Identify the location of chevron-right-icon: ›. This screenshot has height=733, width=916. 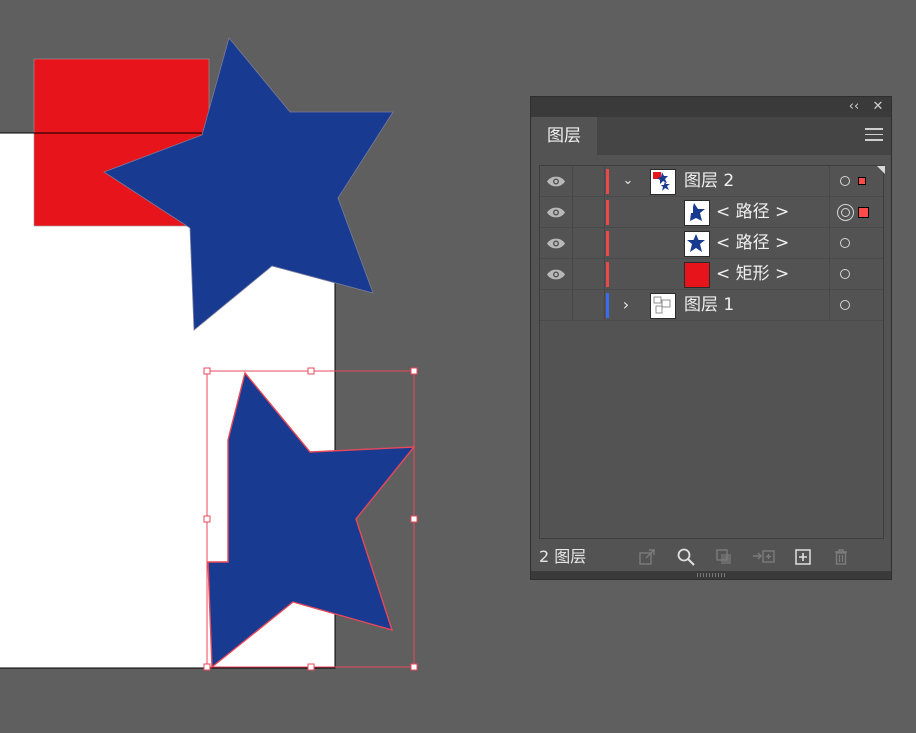
(626, 305).